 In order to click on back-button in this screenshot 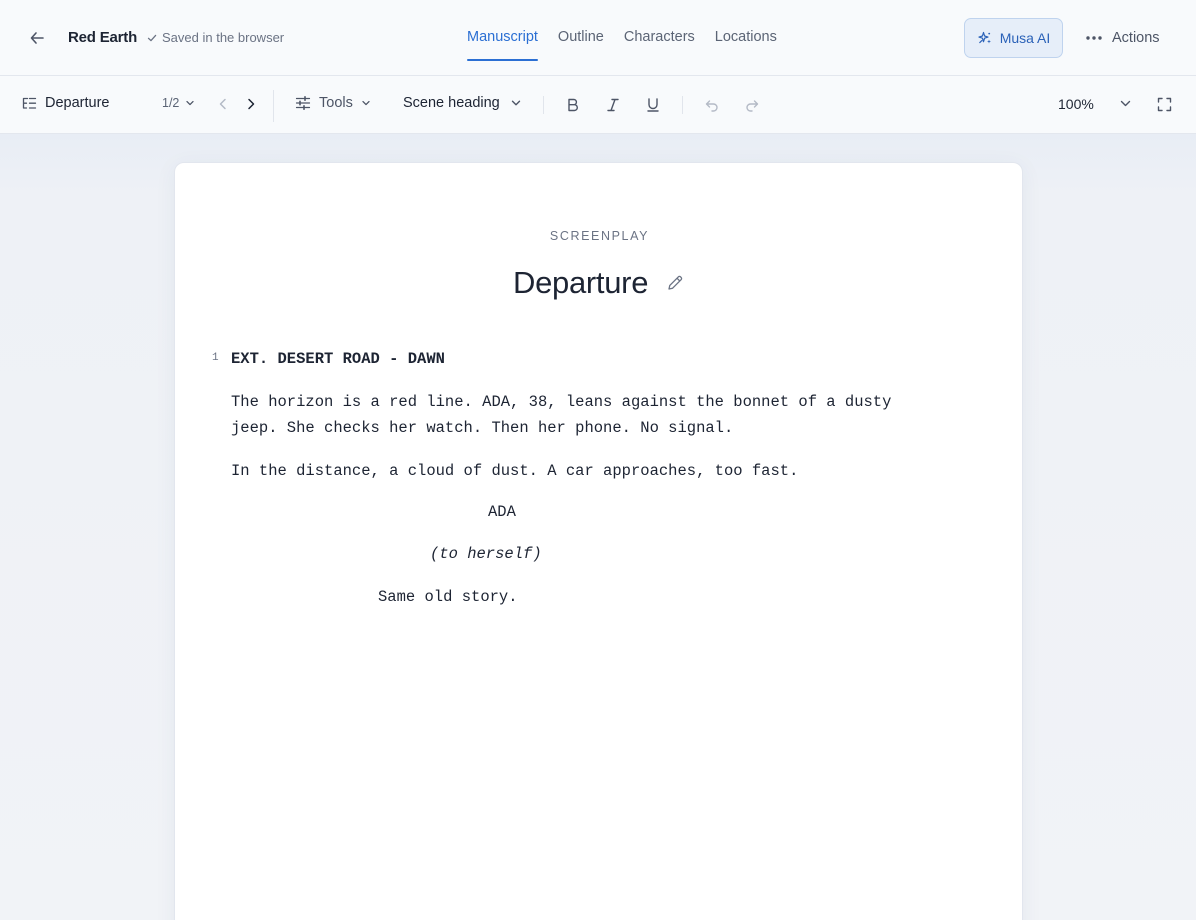, I will do `click(37, 38)`.